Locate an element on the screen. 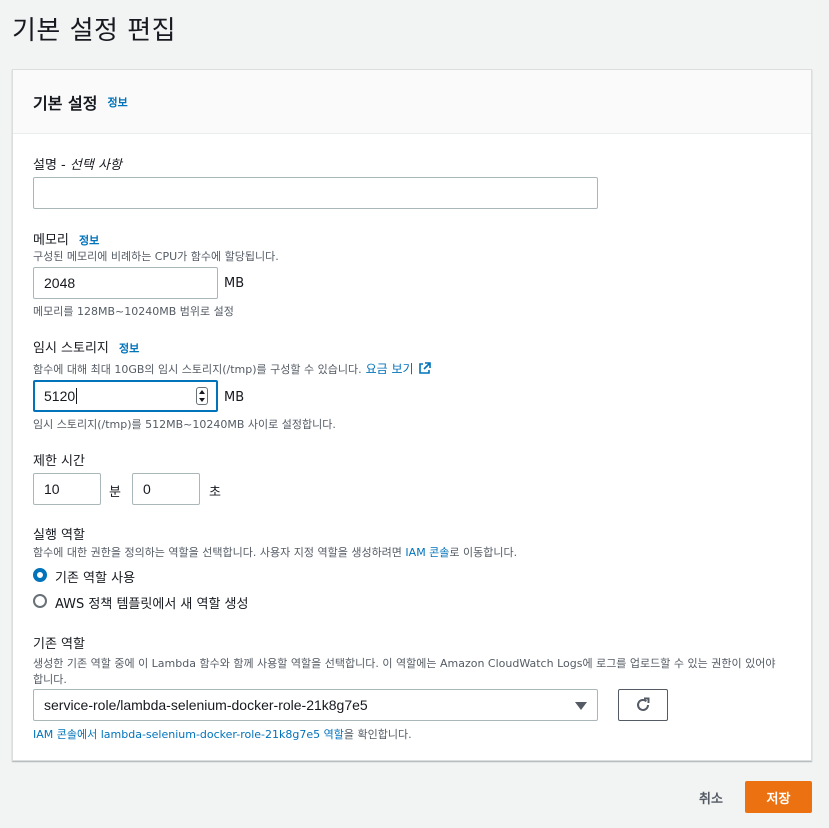 The height and width of the screenshot is (828, 829). view-role-suffix: 을 확인합니다. is located at coordinates (377, 734).